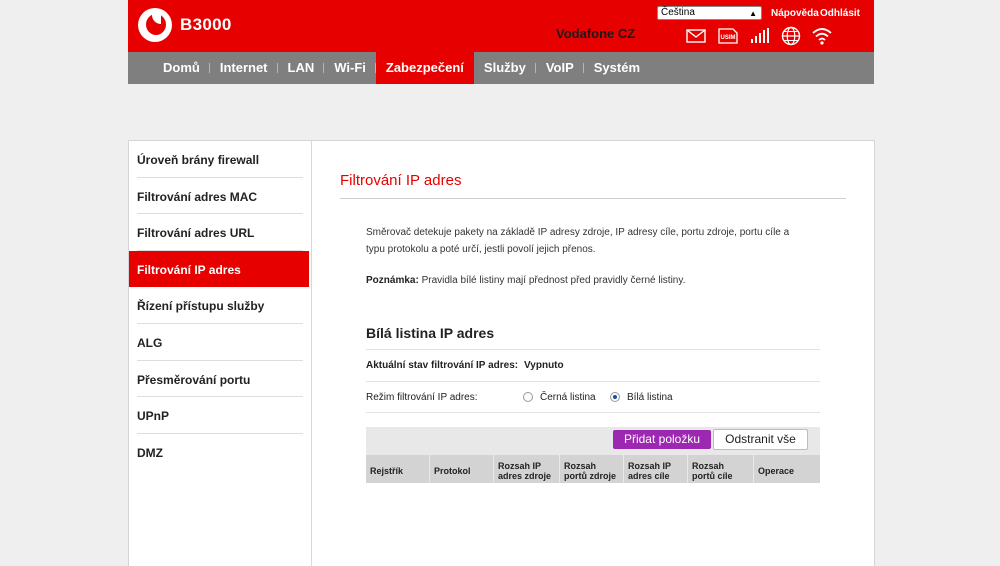  What do you see at coordinates (760, 439) in the screenshot?
I see `remove-all-button: Odstranit vše` at bounding box center [760, 439].